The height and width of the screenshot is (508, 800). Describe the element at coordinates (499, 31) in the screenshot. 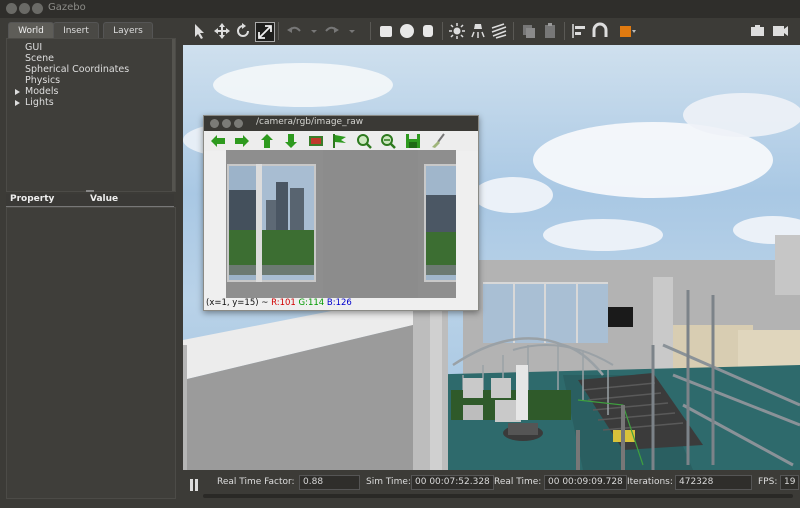

I see `directional-light-icon` at that location.